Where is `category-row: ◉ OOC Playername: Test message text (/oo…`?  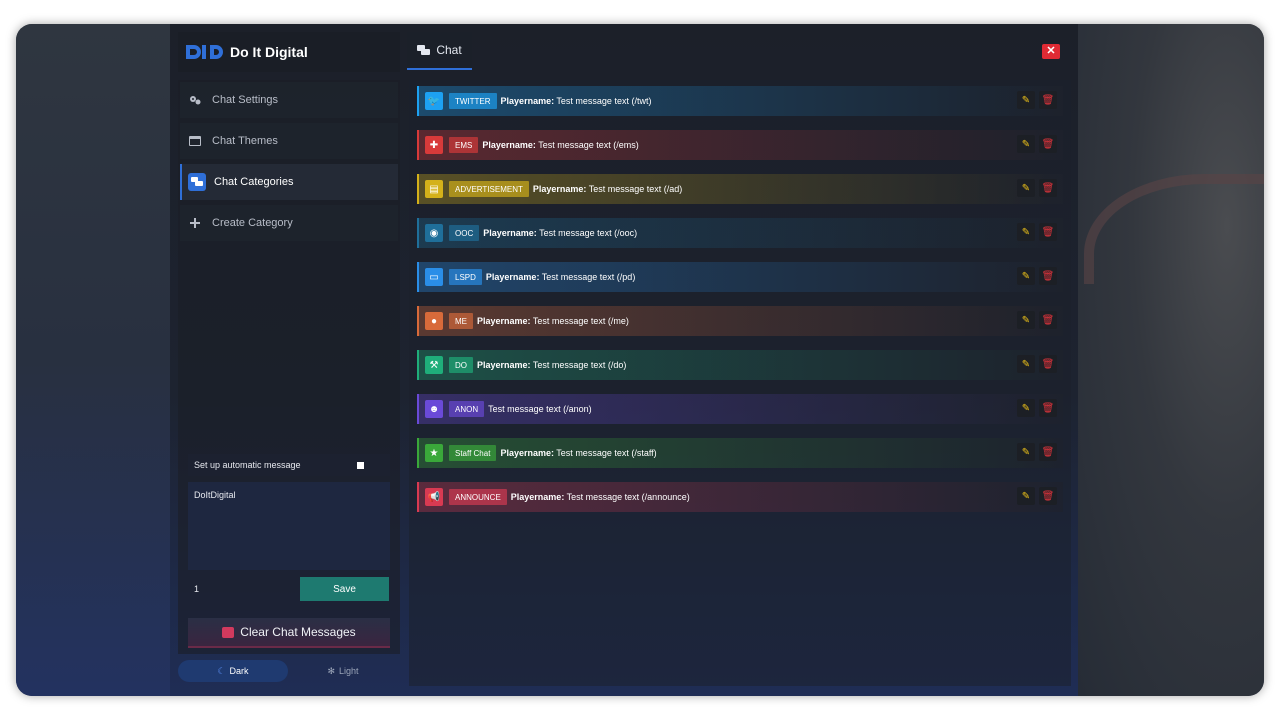
category-row: ◉ OOC Playername: Test message text (/oo… is located at coordinates (740, 233).